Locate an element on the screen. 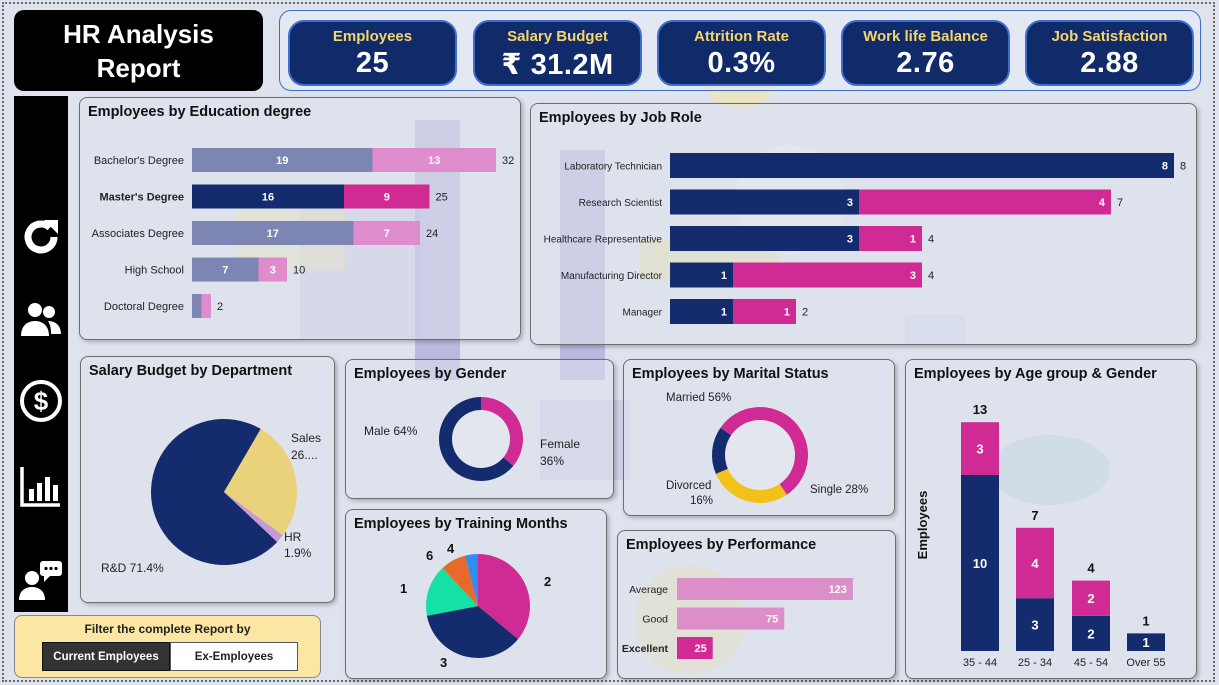 This screenshot has width=1219, height=685. y-axis-label: Employees is located at coordinates (922, 525).